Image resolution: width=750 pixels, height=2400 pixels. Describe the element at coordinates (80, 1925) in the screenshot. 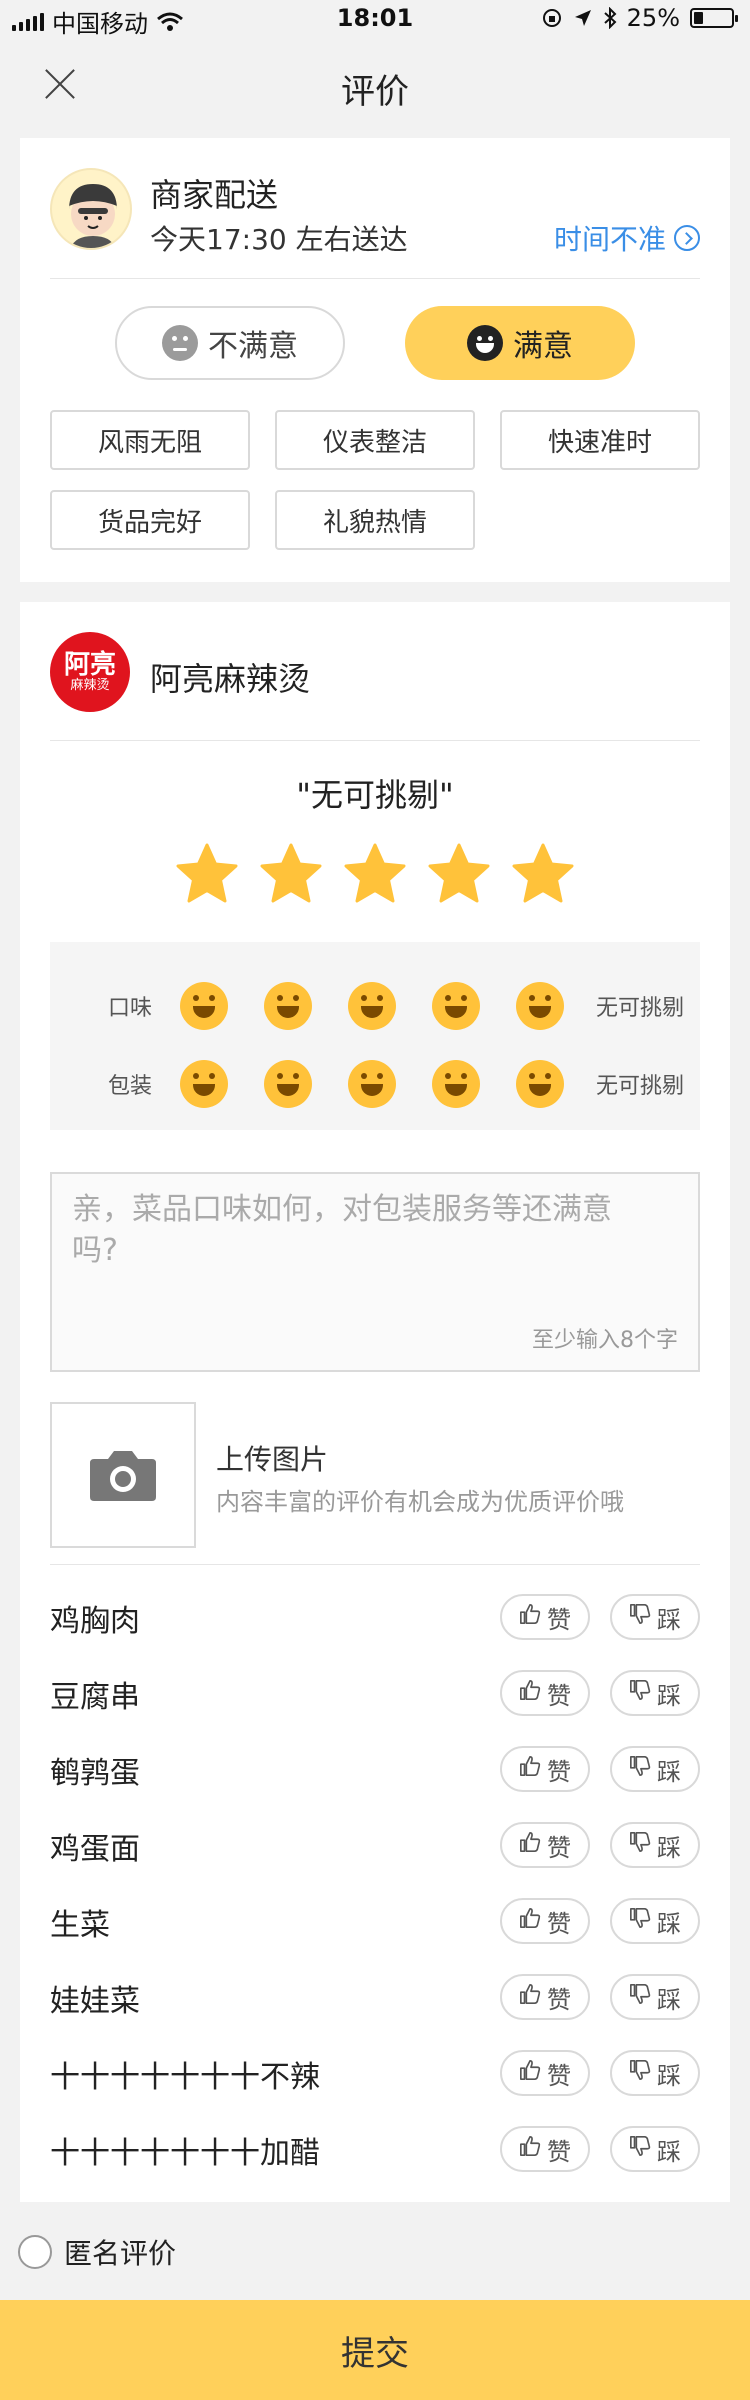

I see `dish-name: 生菜` at that location.